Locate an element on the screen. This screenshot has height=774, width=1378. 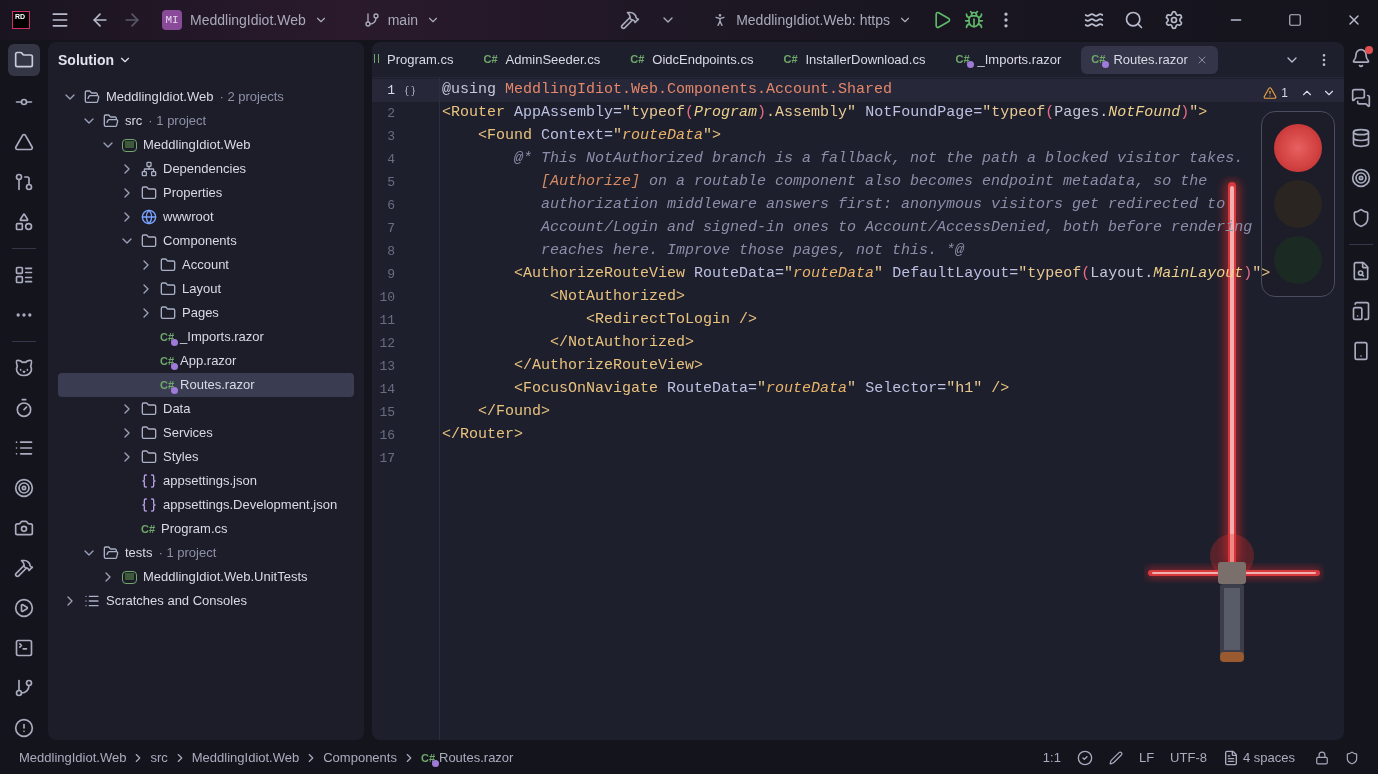
pull-request-icon is located at coordinates (24, 182).